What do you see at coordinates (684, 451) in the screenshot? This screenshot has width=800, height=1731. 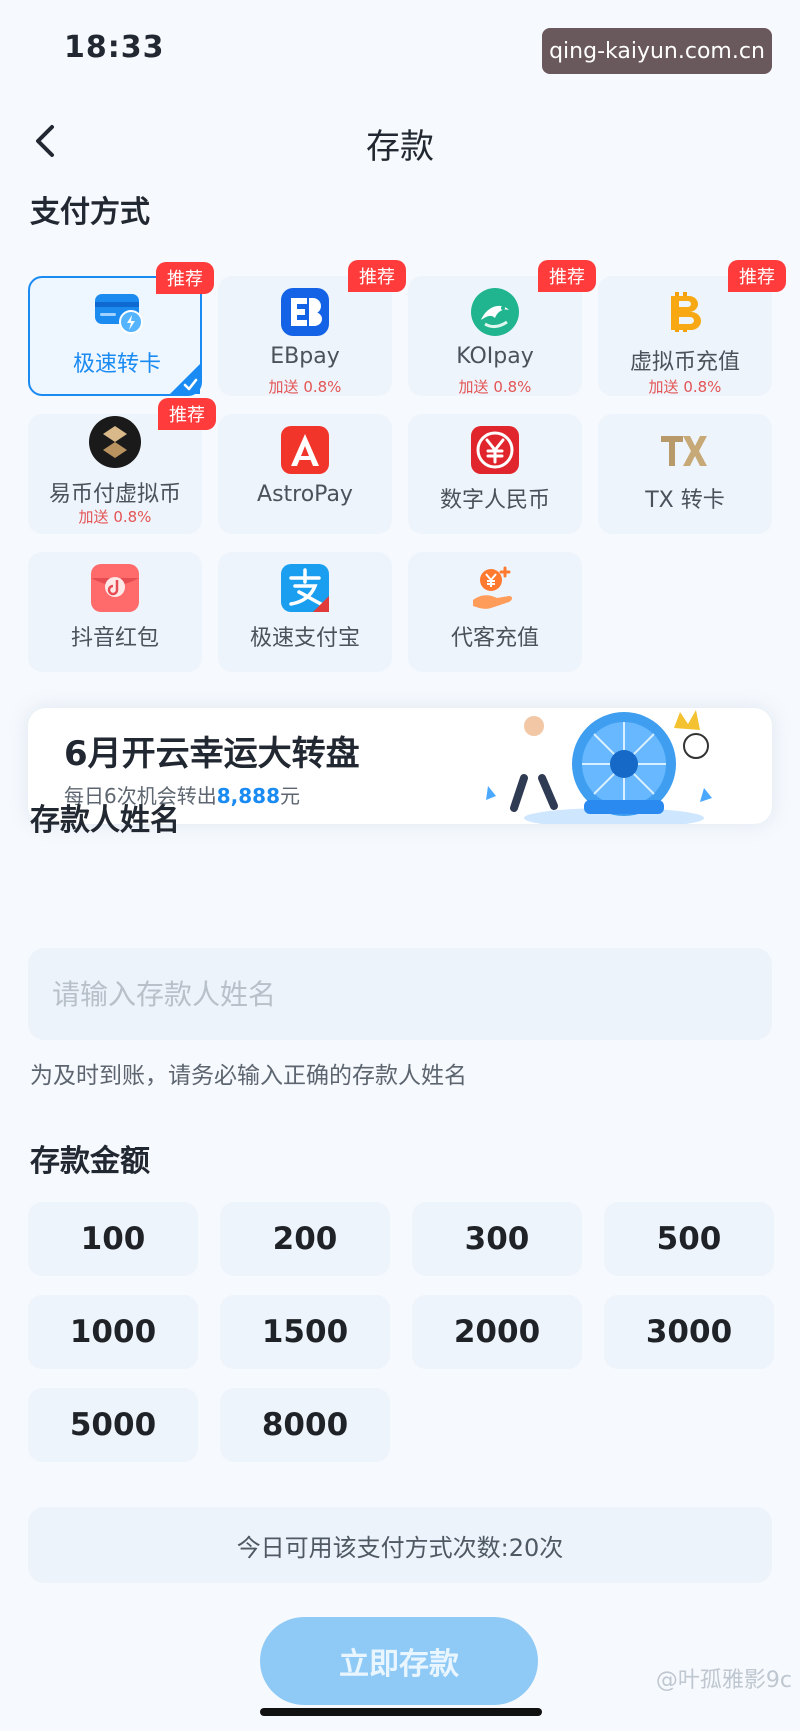 I see `tx-transfer-icon` at bounding box center [684, 451].